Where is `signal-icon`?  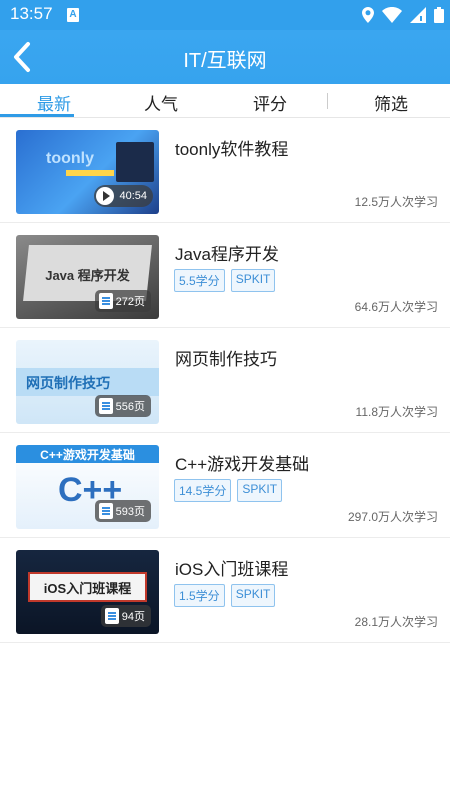 signal-icon is located at coordinates (418, 15).